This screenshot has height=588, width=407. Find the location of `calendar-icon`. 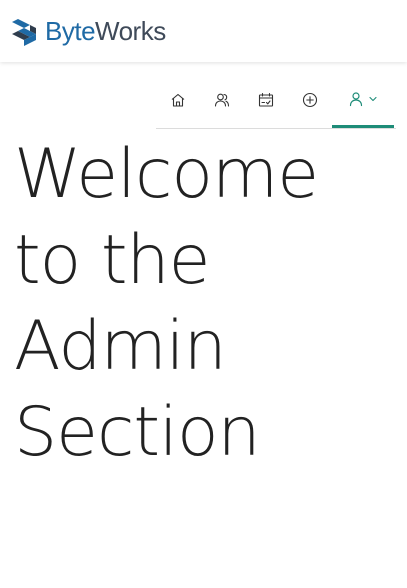

calendar-icon is located at coordinates (266, 99).